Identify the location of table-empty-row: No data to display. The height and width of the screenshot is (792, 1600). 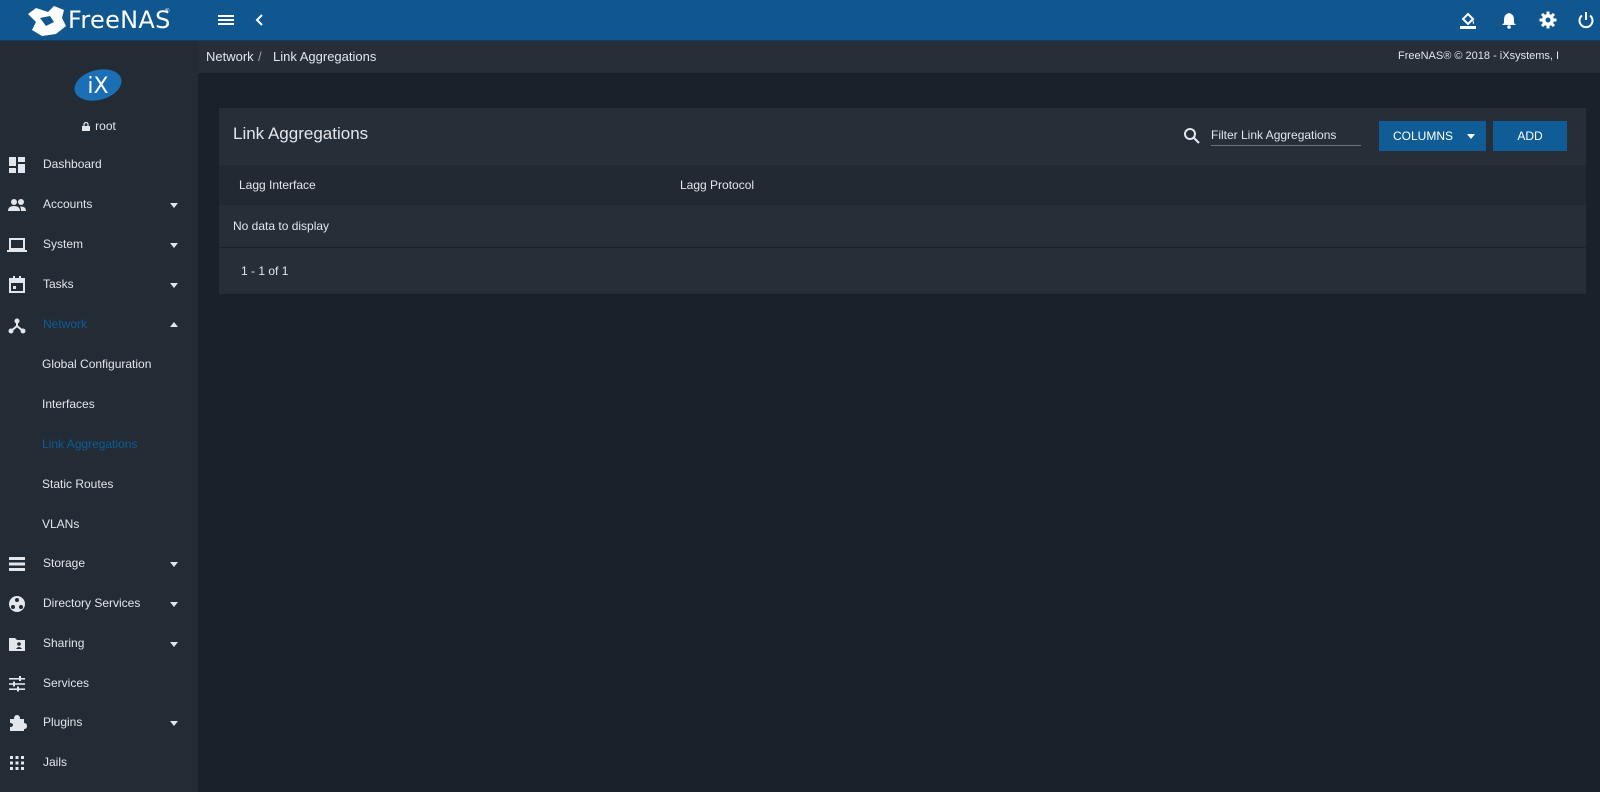
(902, 226).